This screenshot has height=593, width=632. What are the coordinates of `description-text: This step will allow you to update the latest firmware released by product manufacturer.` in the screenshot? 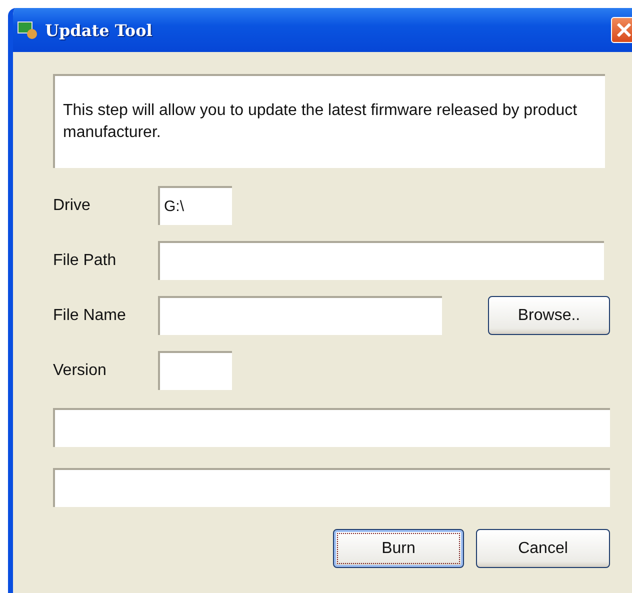 It's located at (329, 121).